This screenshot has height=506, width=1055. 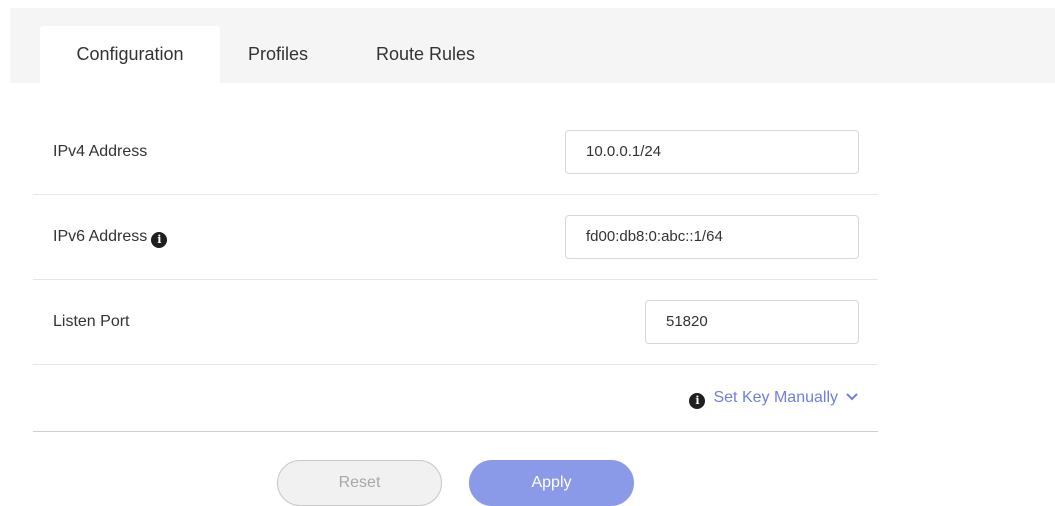 What do you see at coordinates (455, 398) in the screenshot?
I see `set-key-row: i Set Key Manually` at bounding box center [455, 398].